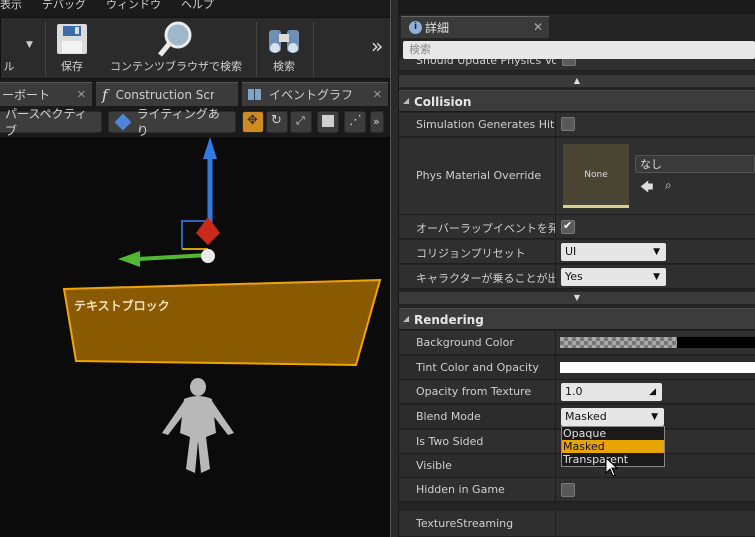  Describe the element at coordinates (652, 392) in the screenshot. I see `resize-corner-icon: ◢` at that location.